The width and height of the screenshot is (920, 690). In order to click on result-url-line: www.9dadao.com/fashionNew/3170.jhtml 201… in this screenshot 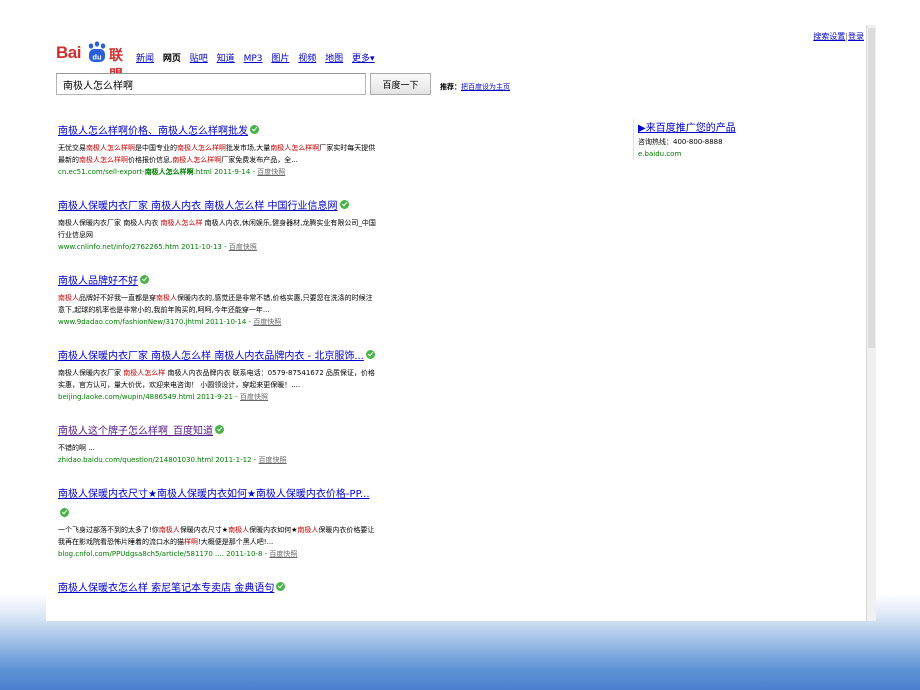, I will do `click(218, 322)`.